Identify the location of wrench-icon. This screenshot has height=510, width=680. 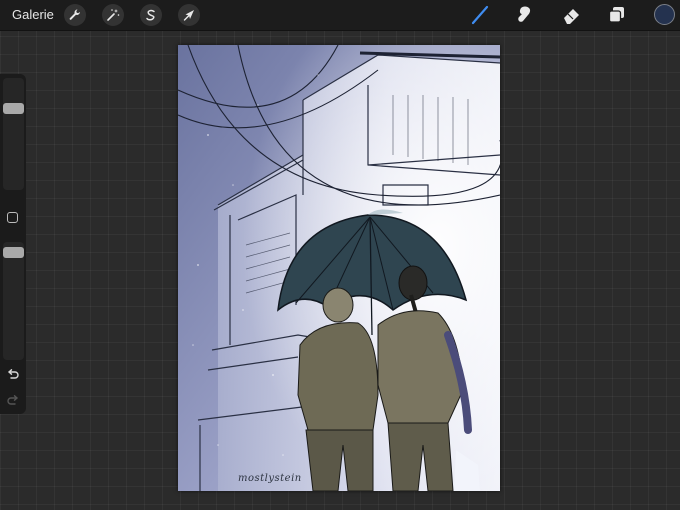
(75, 15).